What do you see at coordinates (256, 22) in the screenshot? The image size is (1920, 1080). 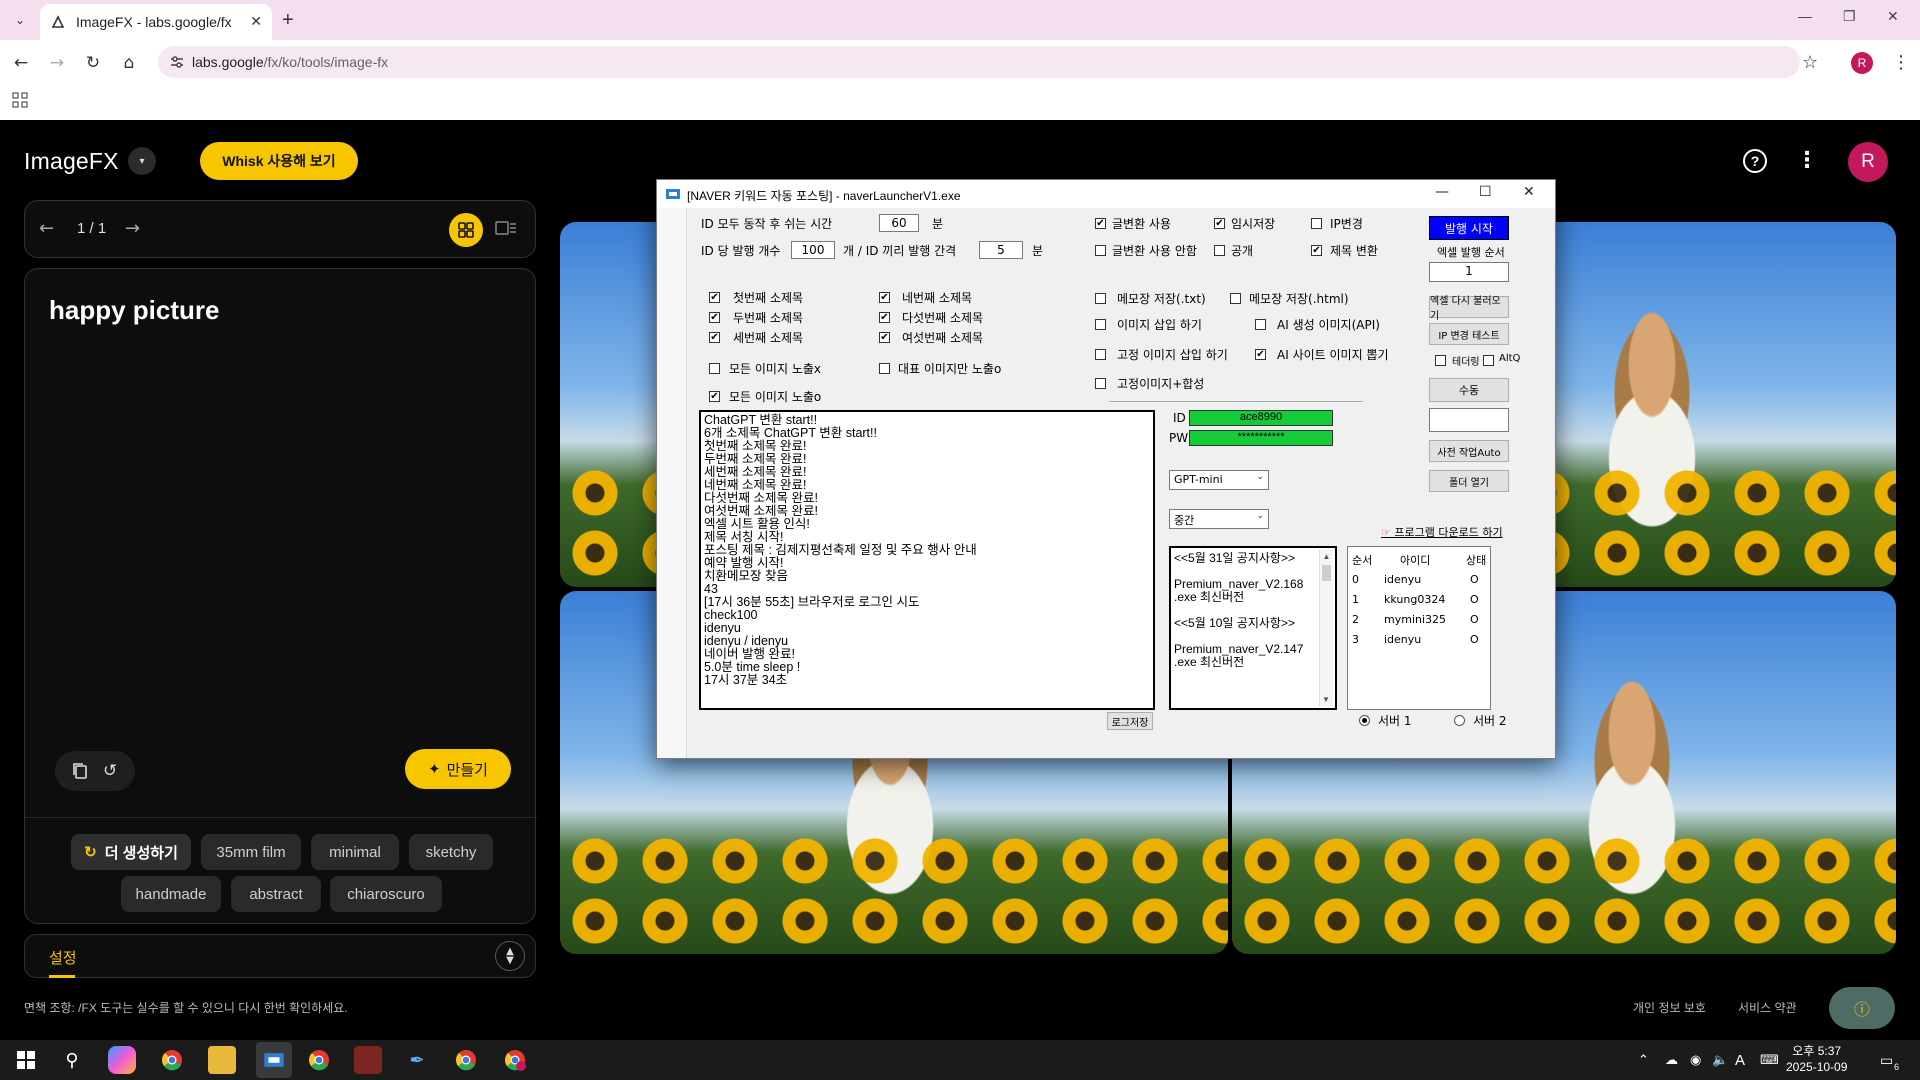 I see `close-tab-icon: ✕` at bounding box center [256, 22].